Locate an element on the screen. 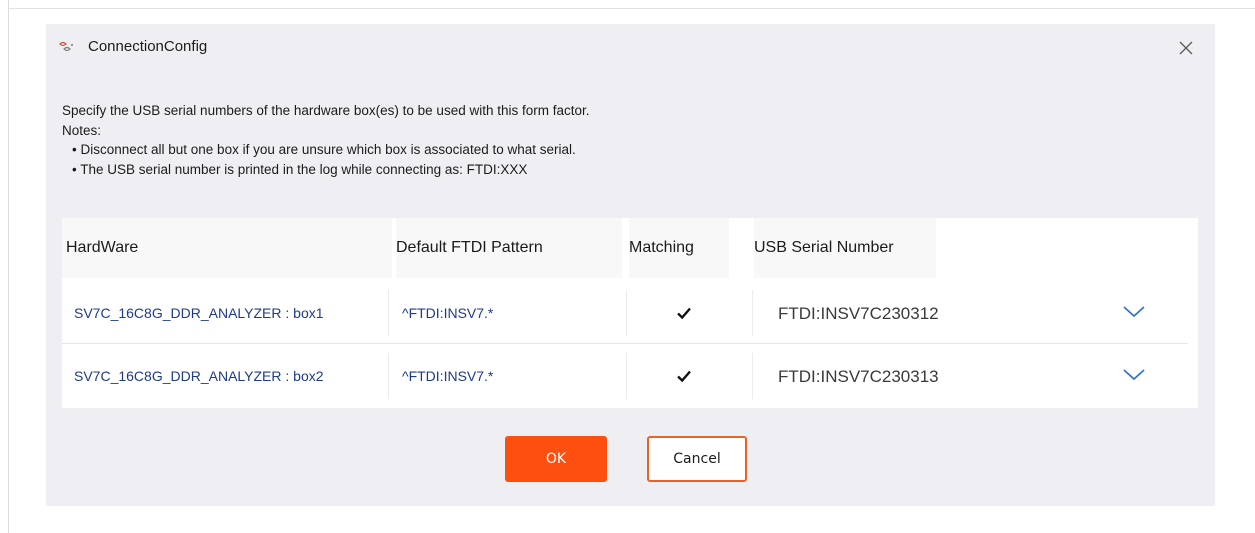  serial-number-dropdown: FTDI:INSV7C230312 is located at coordinates (970, 313).